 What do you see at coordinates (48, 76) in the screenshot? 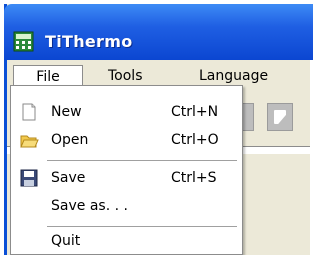
I see `menu-file: File` at bounding box center [48, 76].